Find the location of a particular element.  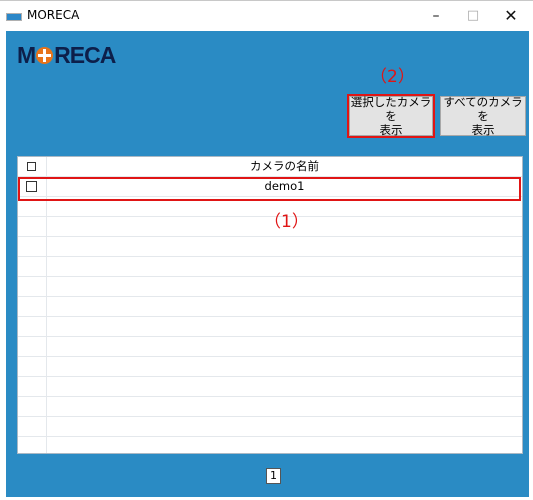

column-header-camera-name: カメラの名前 is located at coordinates (284, 166).